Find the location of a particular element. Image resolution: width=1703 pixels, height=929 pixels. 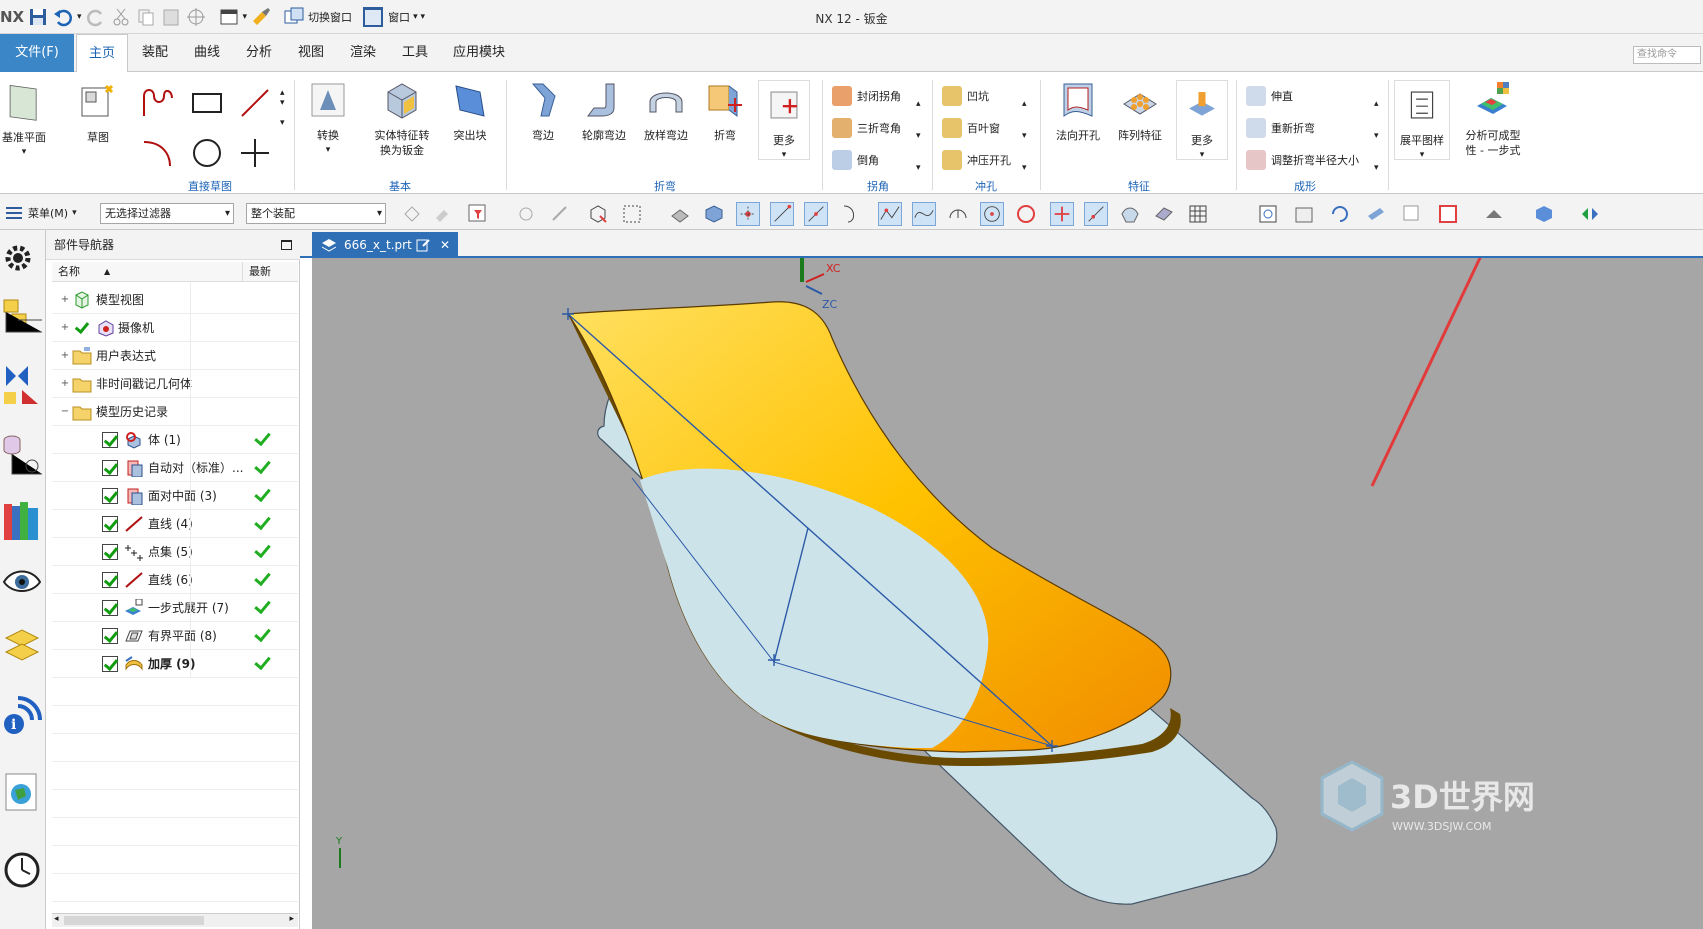

menu-button: 菜单(M) ▾ is located at coordinates (40, 213).